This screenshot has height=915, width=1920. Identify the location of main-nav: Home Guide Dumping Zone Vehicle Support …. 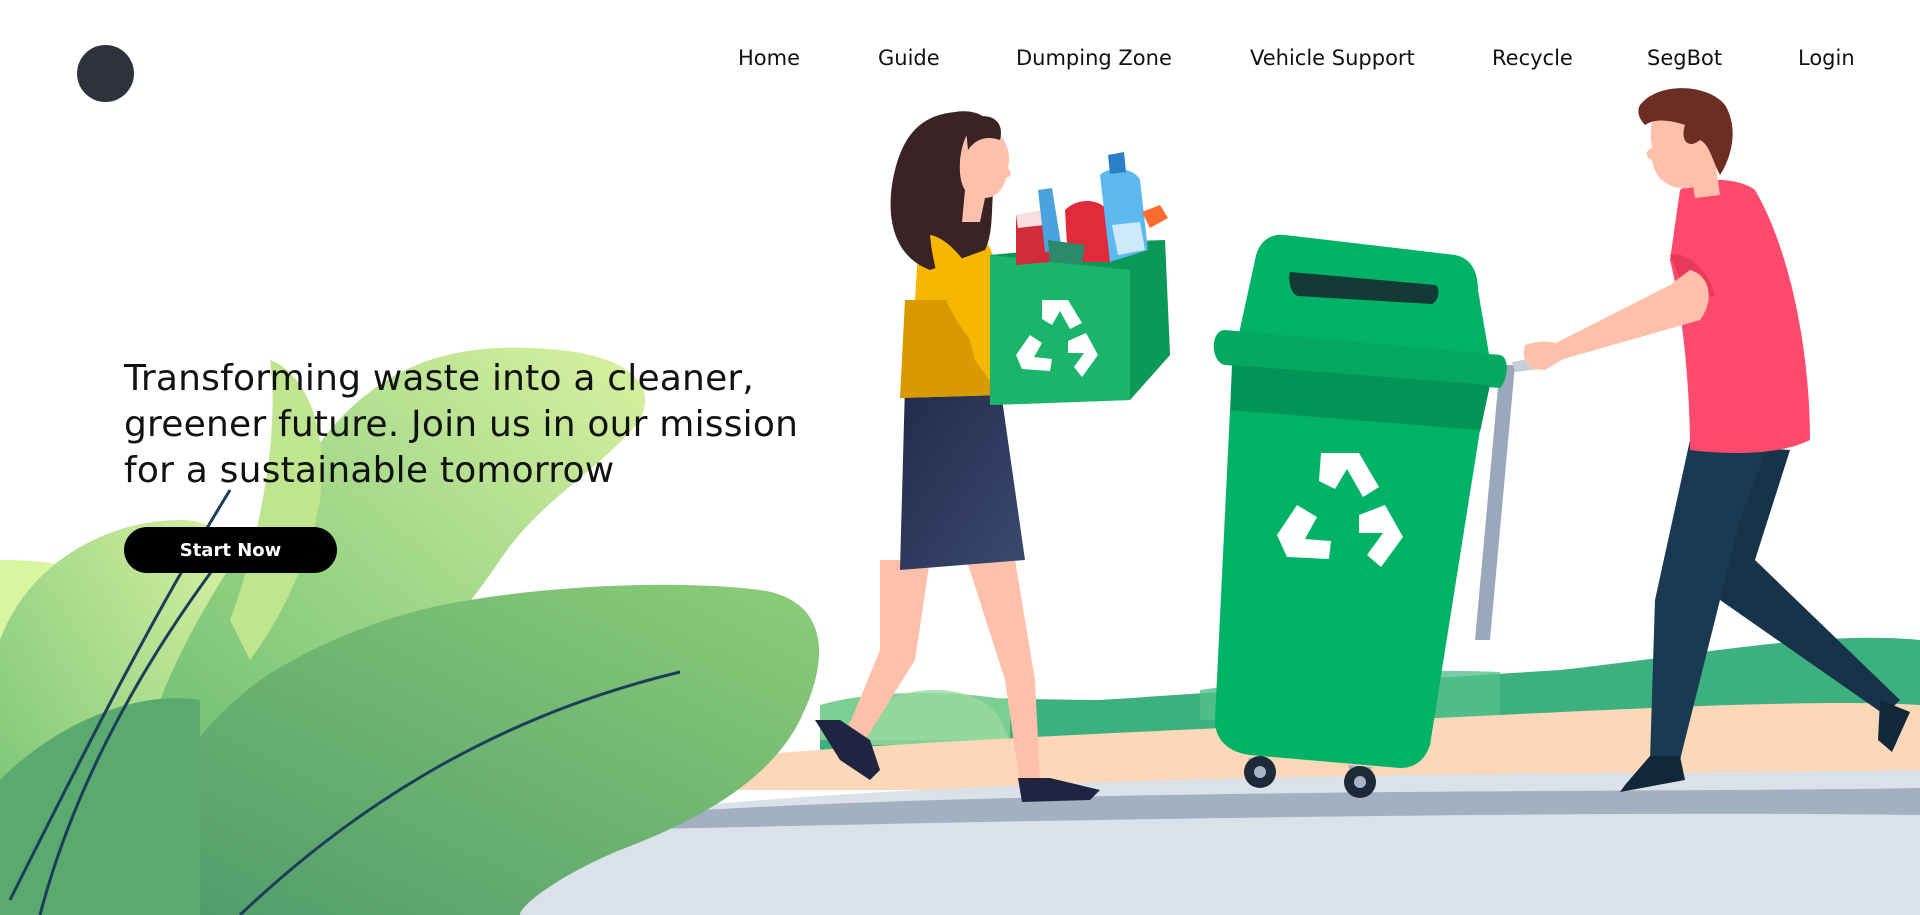
(960, 58).